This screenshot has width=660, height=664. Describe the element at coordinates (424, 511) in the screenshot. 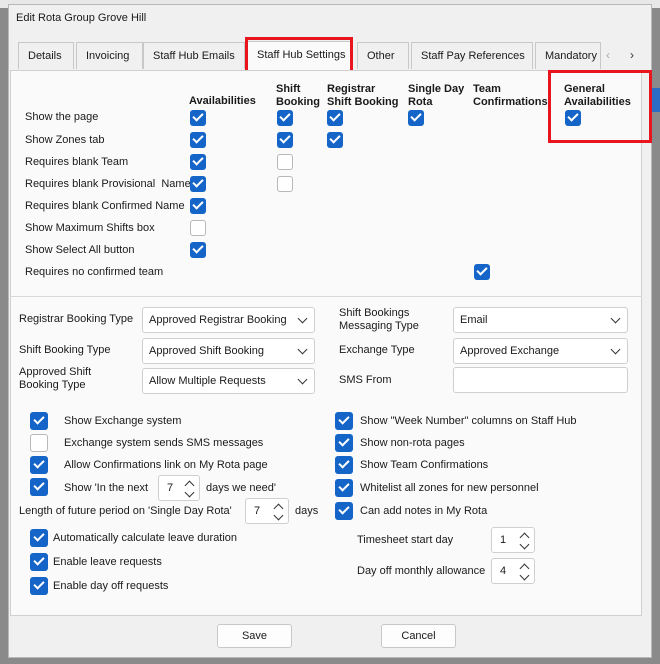

I see `add-notes-label: Can add notes in My Rota` at that location.